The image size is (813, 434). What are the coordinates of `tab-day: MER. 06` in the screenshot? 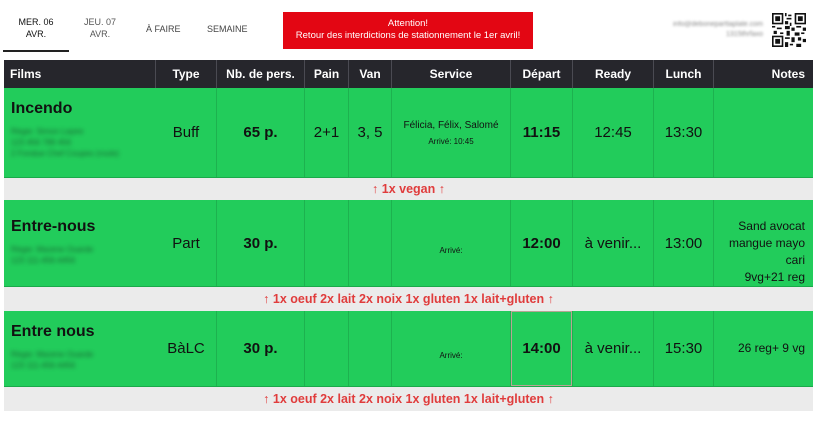 It's located at (36, 22).